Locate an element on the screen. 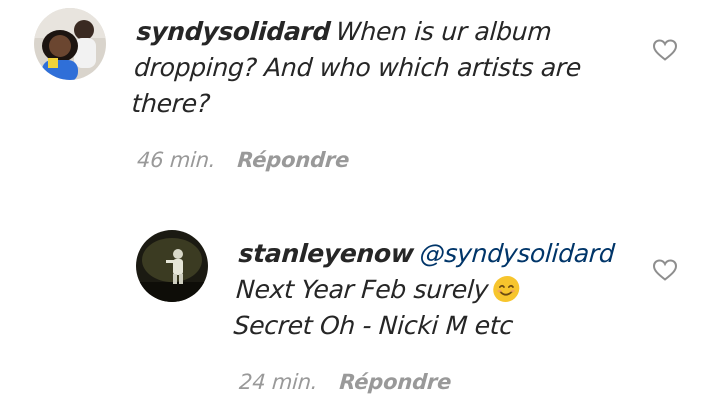 The width and height of the screenshot is (720, 400). comment-meta: 46 min. Répondre is located at coordinates (243, 160).